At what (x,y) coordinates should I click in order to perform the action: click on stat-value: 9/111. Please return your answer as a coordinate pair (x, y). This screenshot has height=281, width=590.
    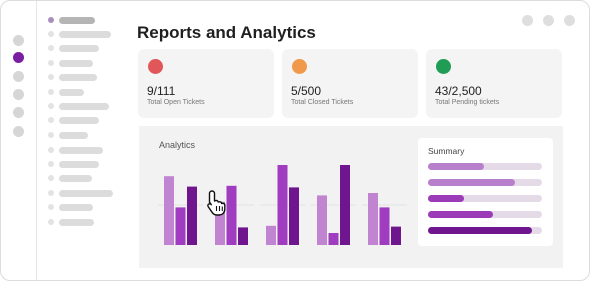
    Looking at the image, I should click on (161, 91).